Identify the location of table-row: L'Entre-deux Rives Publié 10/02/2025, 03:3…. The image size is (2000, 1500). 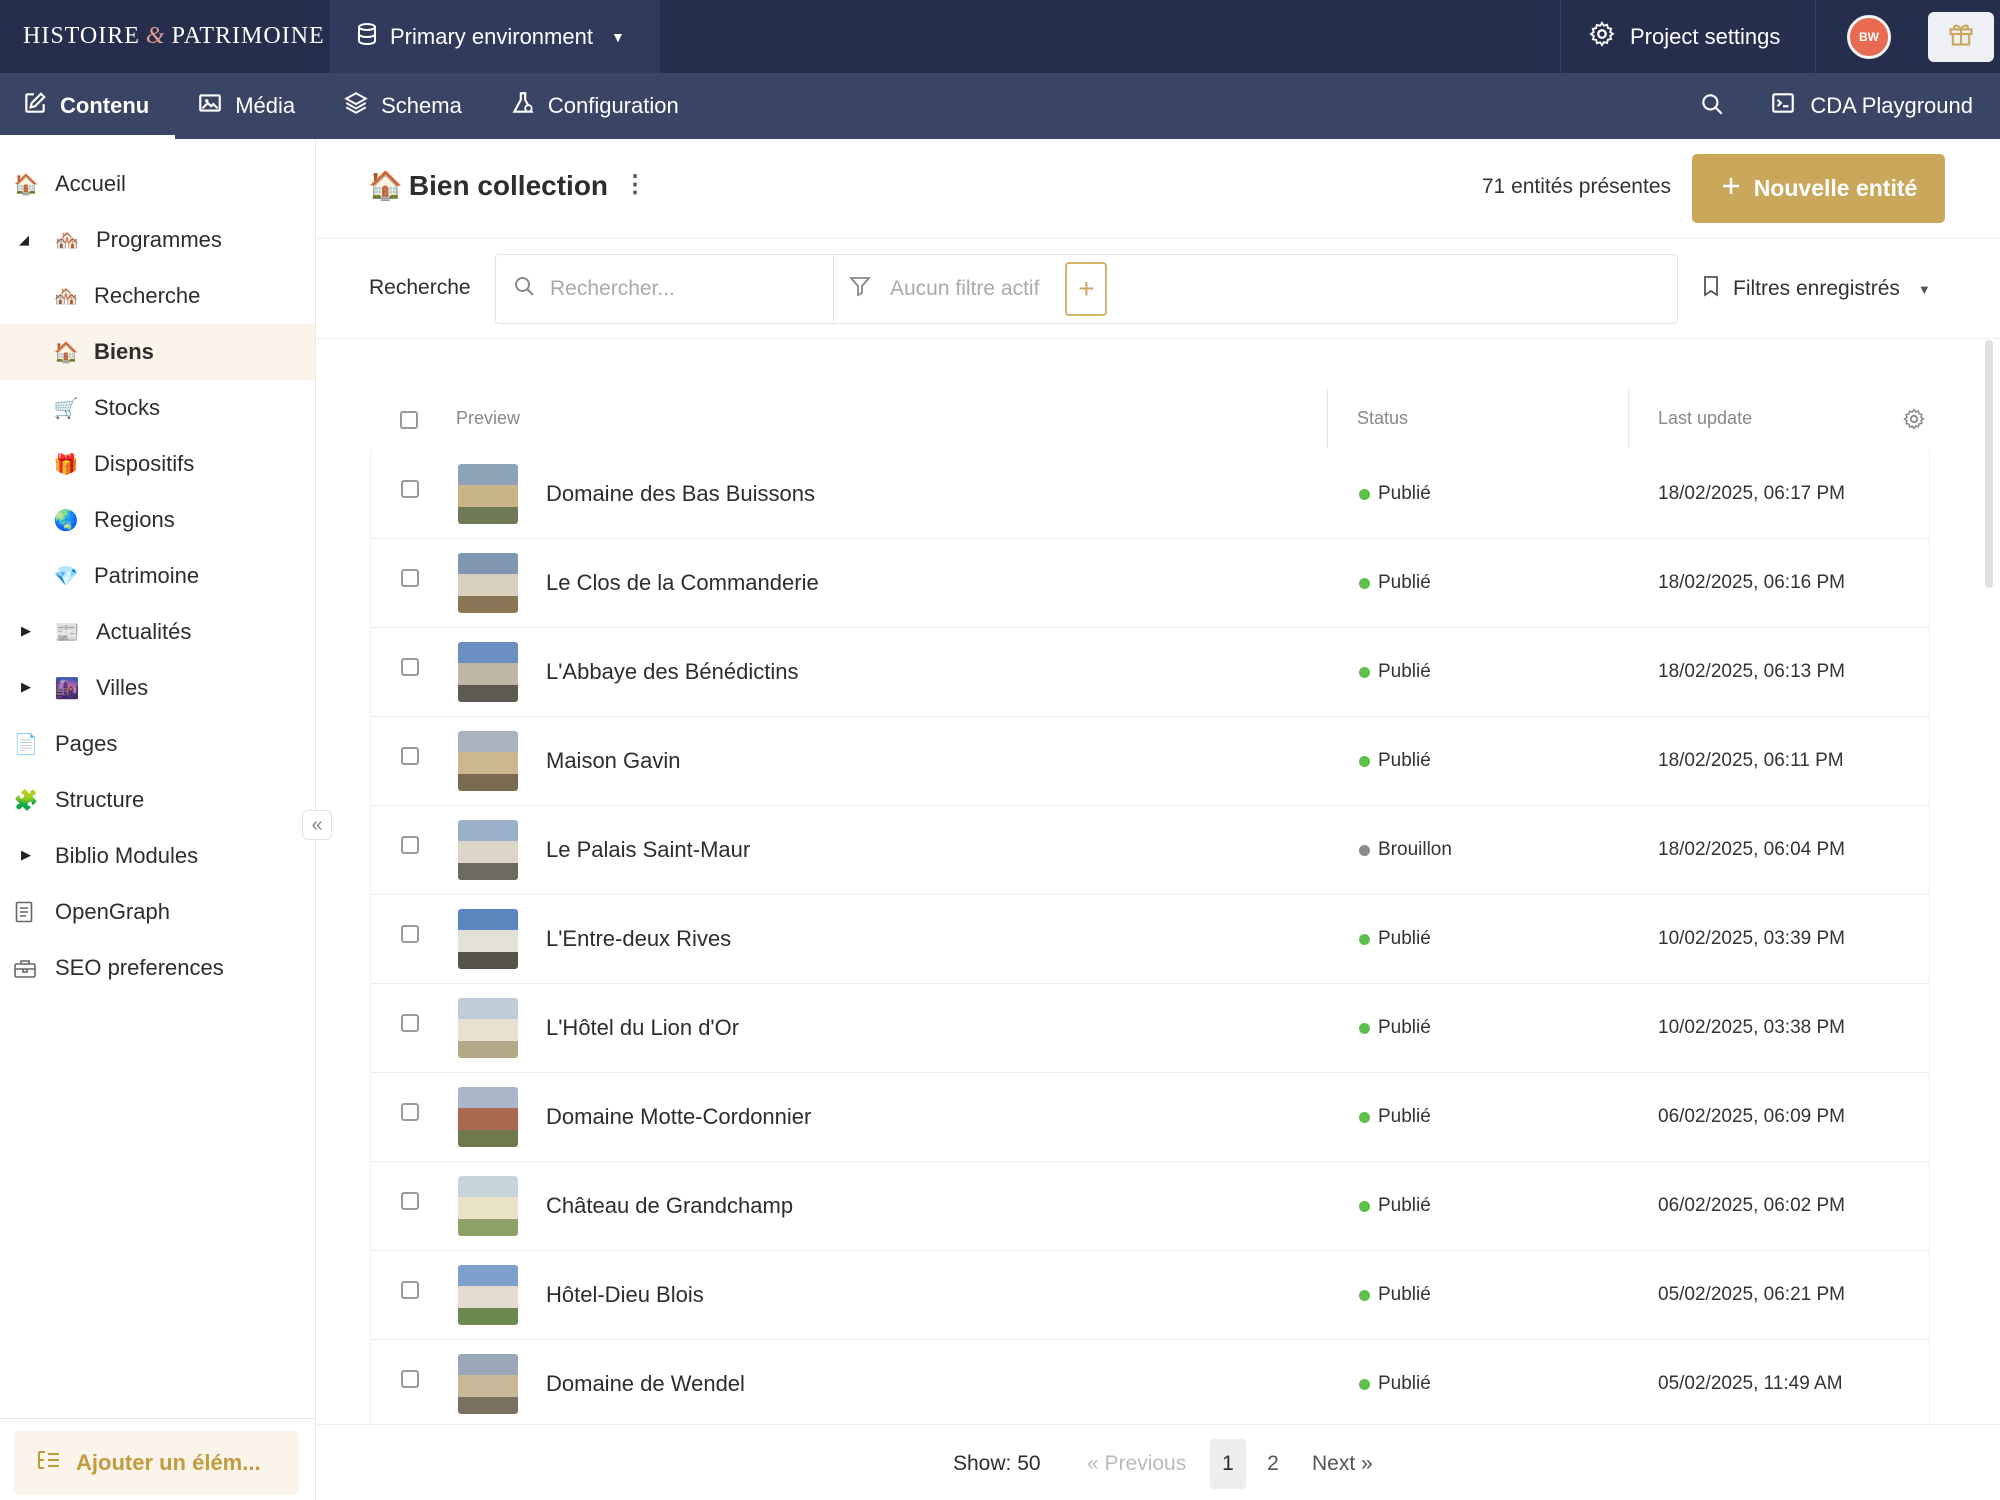
(1150, 939).